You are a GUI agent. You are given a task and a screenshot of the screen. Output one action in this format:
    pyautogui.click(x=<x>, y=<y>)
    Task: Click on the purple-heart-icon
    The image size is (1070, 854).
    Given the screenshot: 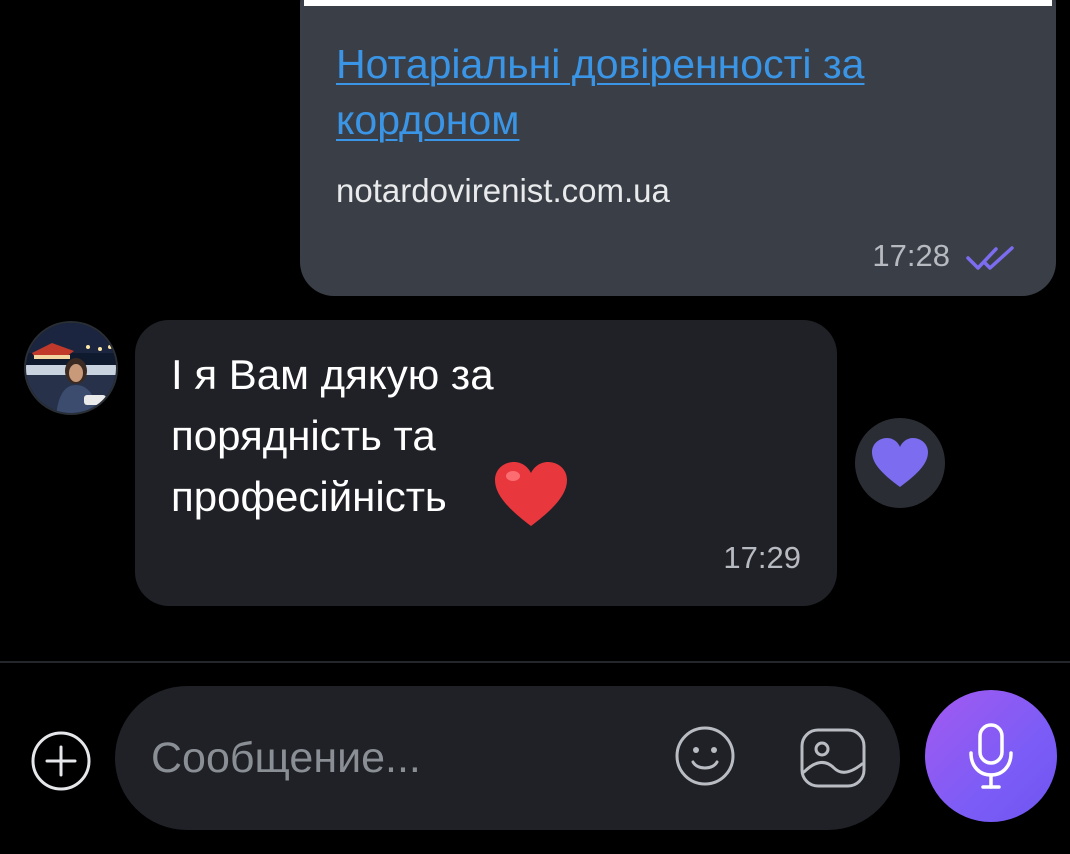 What is the action you would take?
    pyautogui.click(x=900, y=462)
    